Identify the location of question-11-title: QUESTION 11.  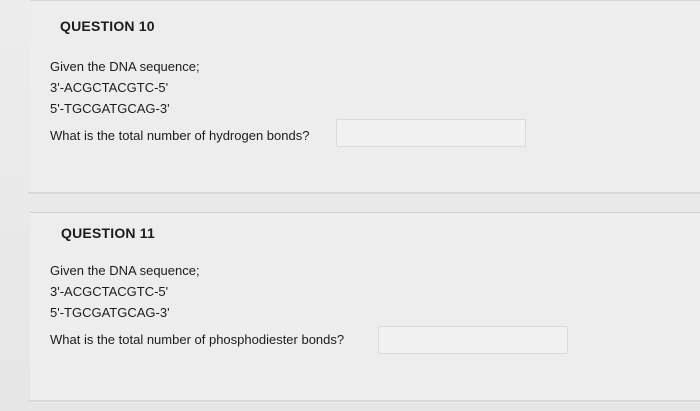
(108, 233).